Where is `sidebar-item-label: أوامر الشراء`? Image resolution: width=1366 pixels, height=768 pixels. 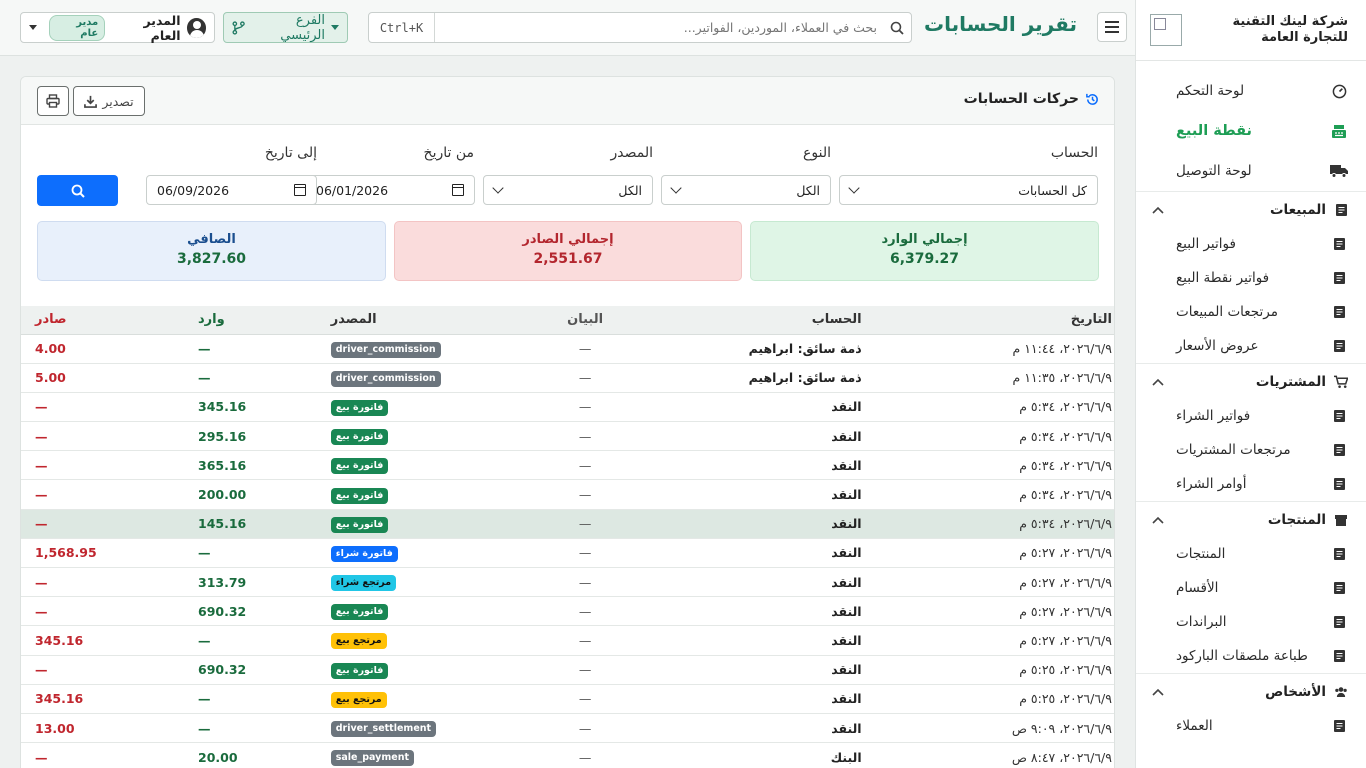
sidebar-item-label: أوامر الشراء is located at coordinates (1211, 484).